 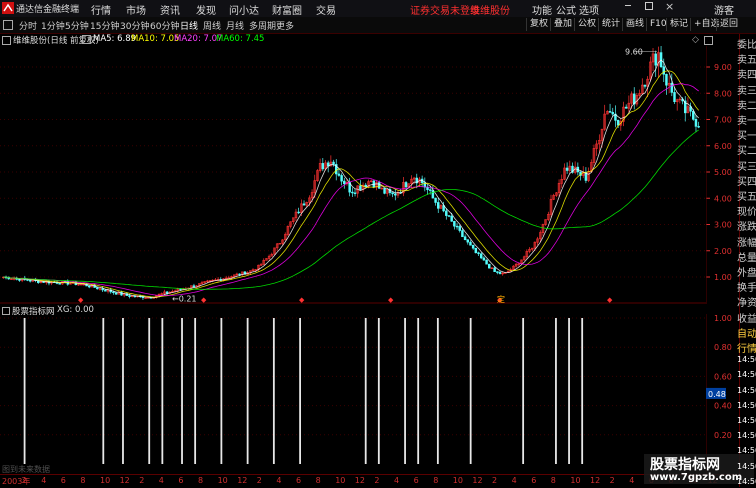 I want to click on price-tick-label: 3.00, so click(x=723, y=225).